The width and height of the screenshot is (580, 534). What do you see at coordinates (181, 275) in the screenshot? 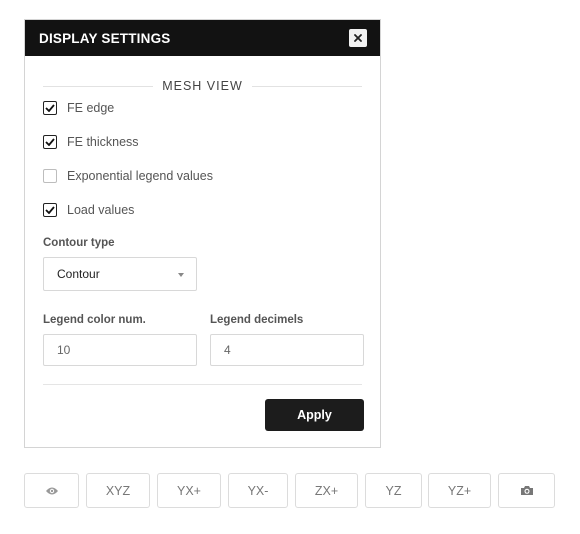
I see `chevron-down-icon` at bounding box center [181, 275].